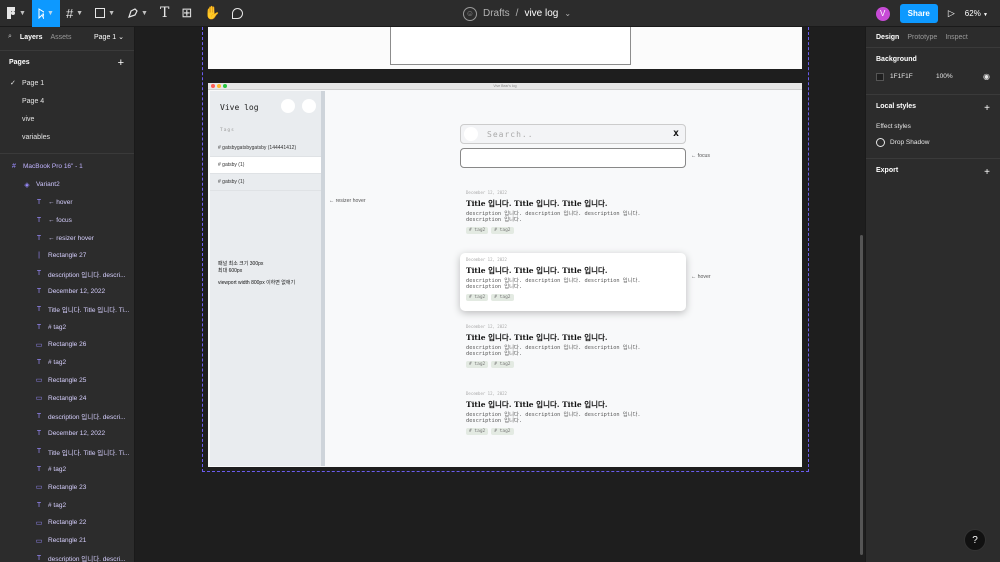 This screenshot has width=1000, height=562. I want to click on layer-row: T ← focus, so click(67, 220).